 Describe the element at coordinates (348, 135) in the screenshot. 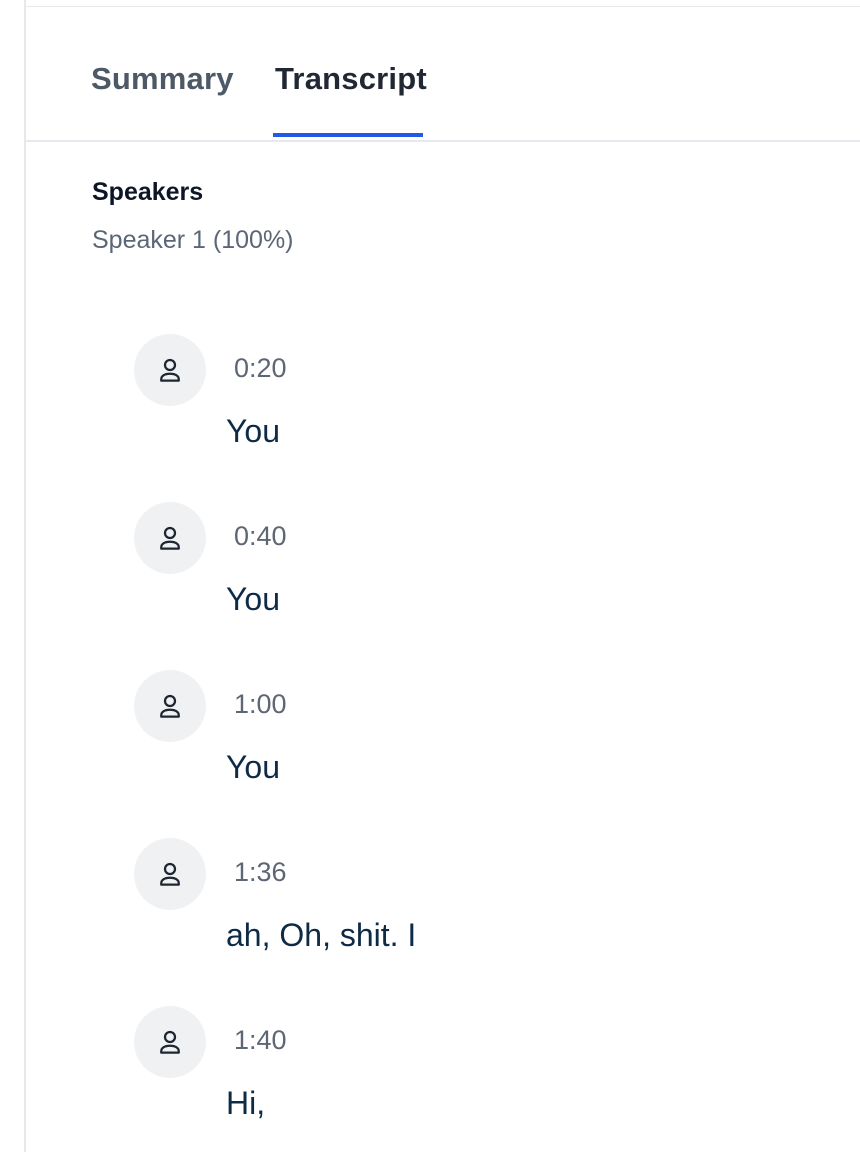

I see `active-tab-indicator` at that location.